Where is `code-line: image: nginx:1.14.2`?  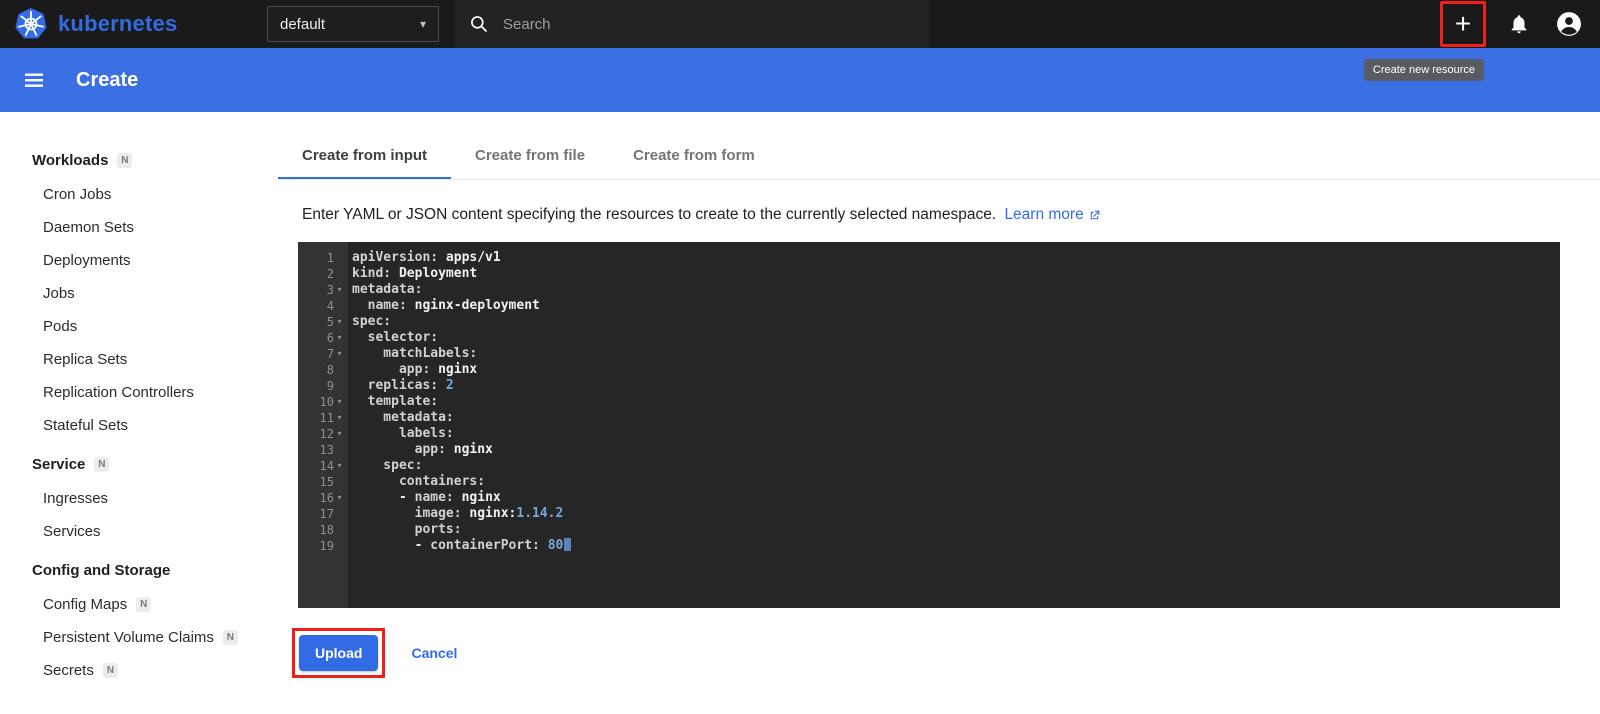
code-line: image: nginx:1.14.2 is located at coordinates (956, 514).